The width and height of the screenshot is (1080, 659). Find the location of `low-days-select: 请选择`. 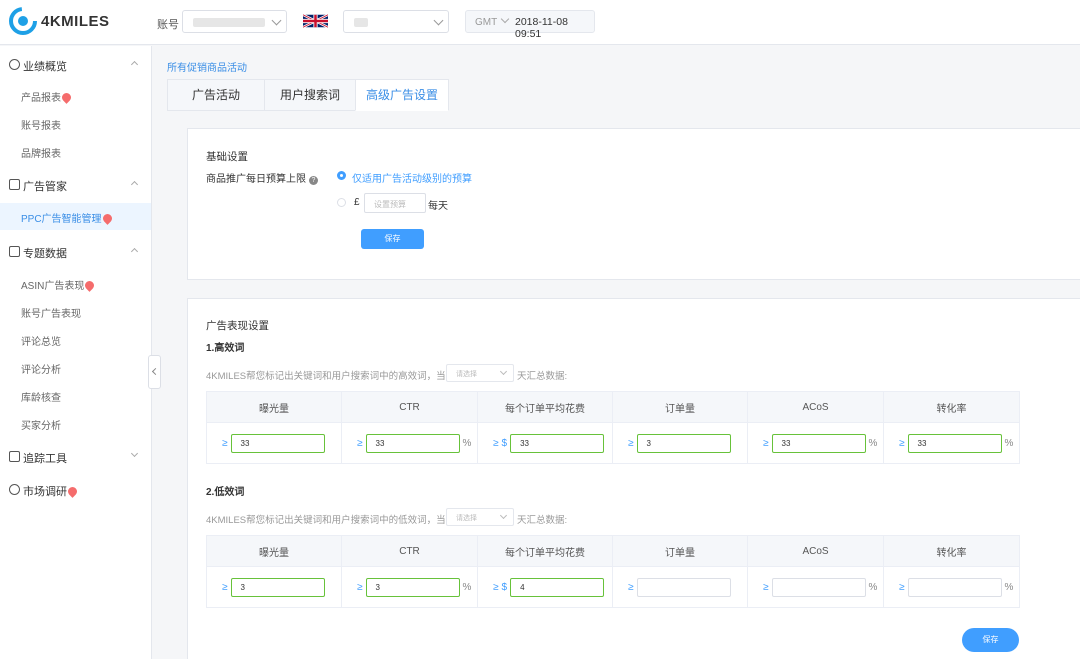

low-days-select: 请选择 is located at coordinates (480, 517).